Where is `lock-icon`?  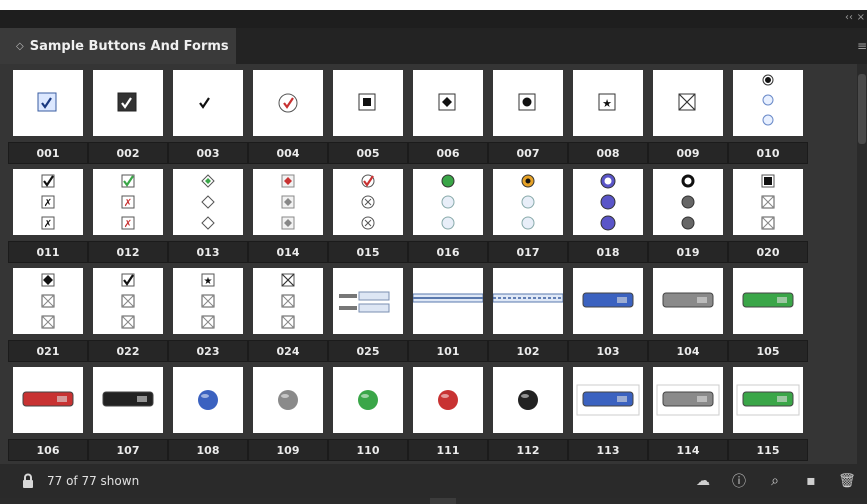 lock-icon is located at coordinates (28, 481).